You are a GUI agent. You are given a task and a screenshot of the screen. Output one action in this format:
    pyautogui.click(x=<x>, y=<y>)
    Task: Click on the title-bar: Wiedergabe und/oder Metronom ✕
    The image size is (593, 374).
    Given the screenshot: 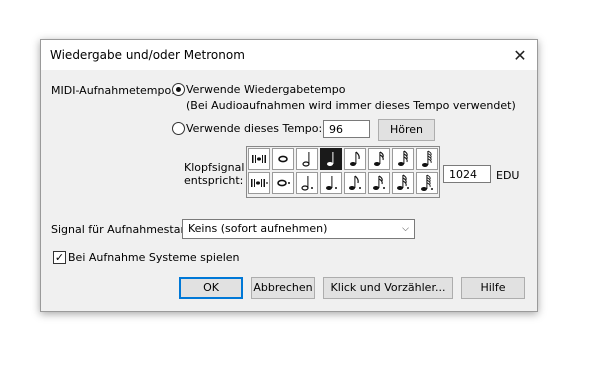 What is the action you would take?
    pyautogui.click(x=289, y=55)
    